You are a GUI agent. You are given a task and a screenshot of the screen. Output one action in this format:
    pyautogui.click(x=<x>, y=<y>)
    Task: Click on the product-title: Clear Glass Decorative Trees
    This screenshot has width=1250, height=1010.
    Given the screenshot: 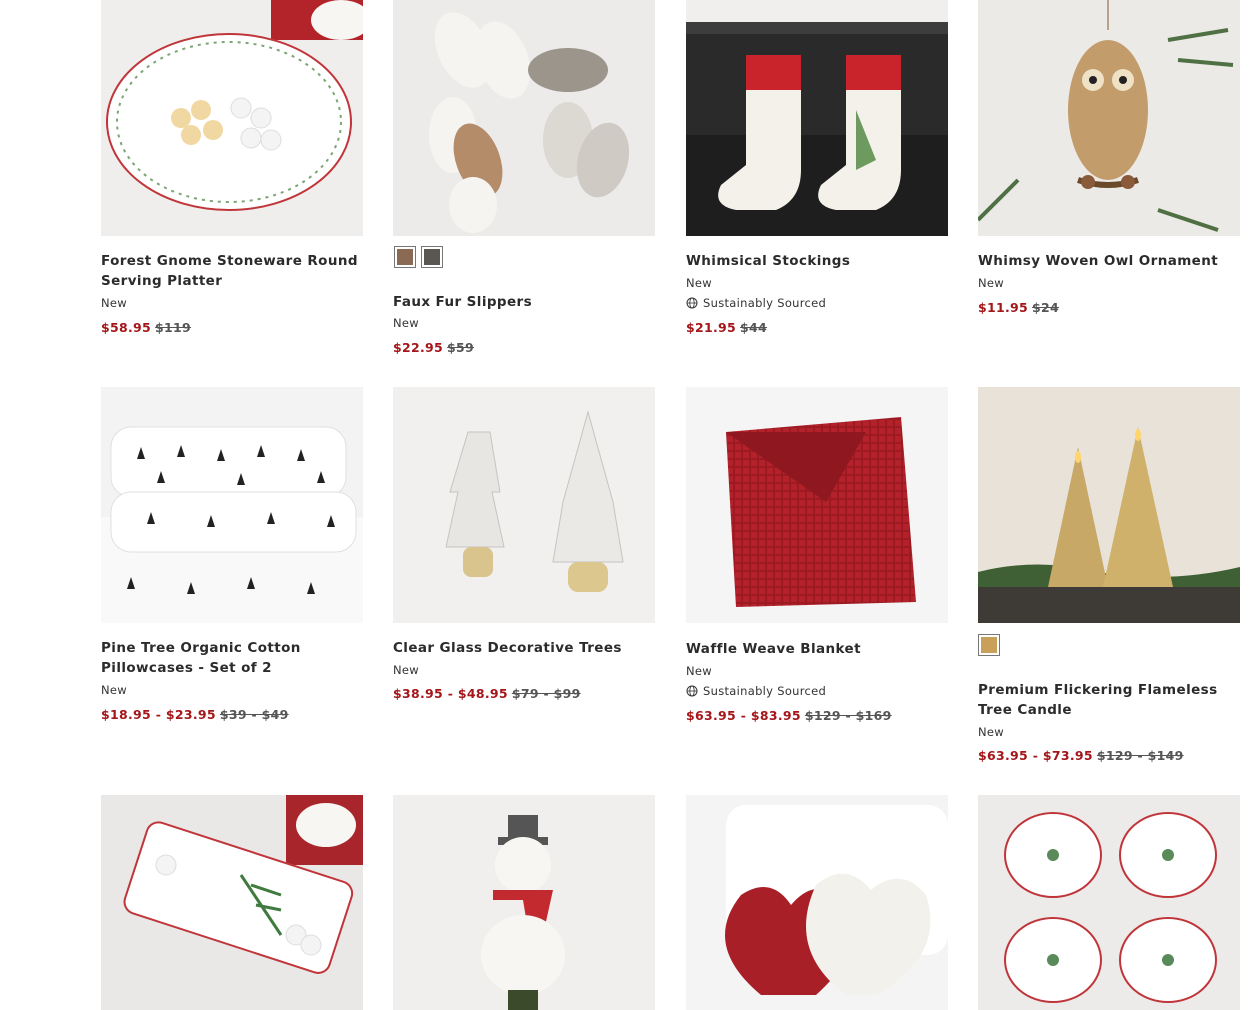 What is the action you would take?
    pyautogui.click(x=524, y=648)
    